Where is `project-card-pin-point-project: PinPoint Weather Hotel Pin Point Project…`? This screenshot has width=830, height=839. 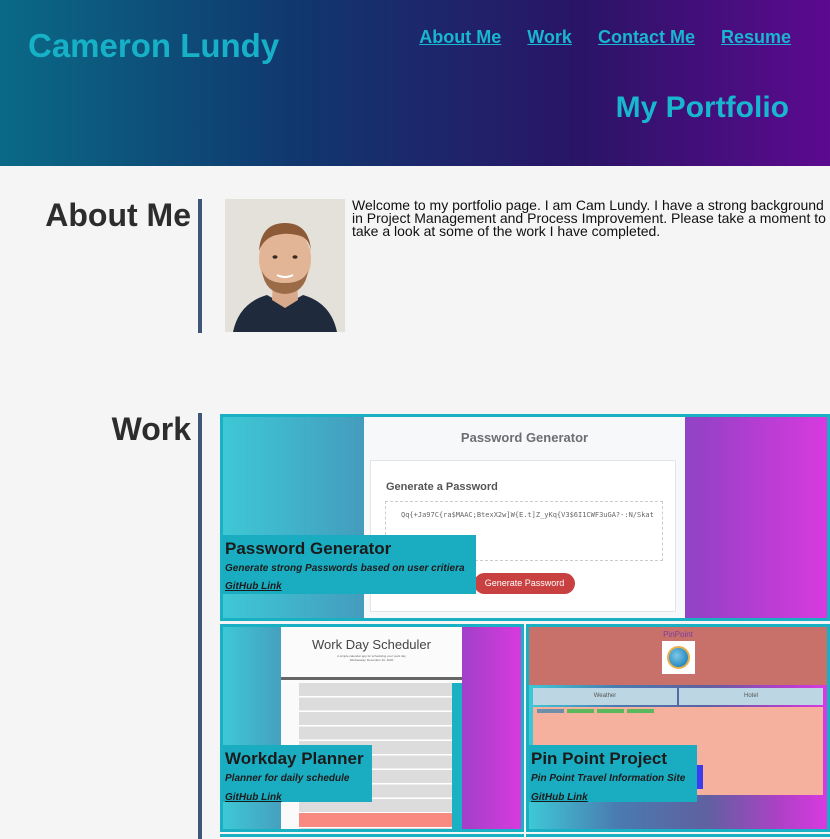 project-card-pin-point-project: PinPoint Weather Hotel Pin Point Project… is located at coordinates (678, 728).